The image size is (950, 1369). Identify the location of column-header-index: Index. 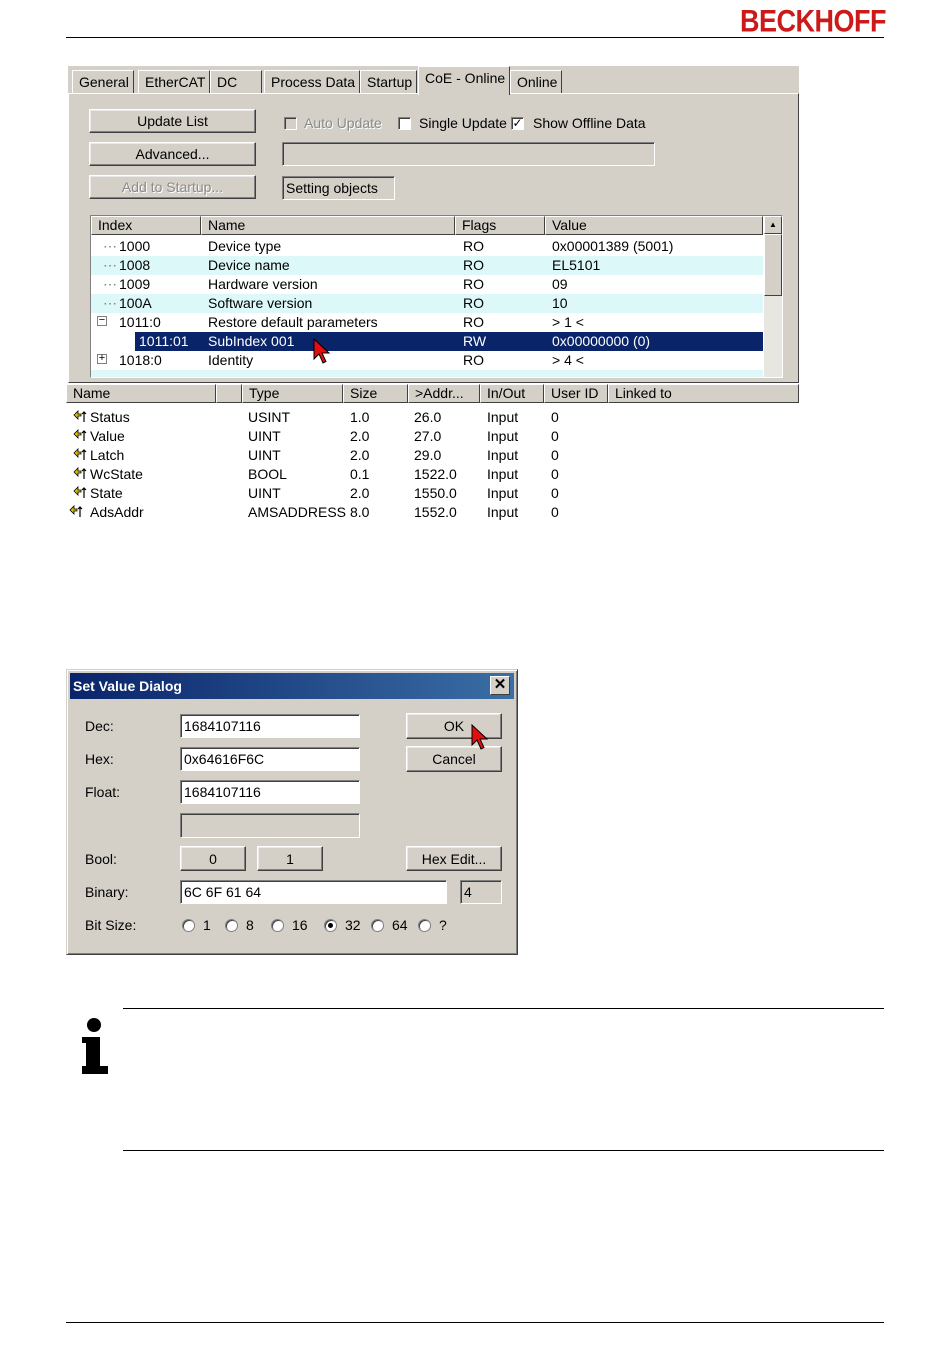
(146, 225).